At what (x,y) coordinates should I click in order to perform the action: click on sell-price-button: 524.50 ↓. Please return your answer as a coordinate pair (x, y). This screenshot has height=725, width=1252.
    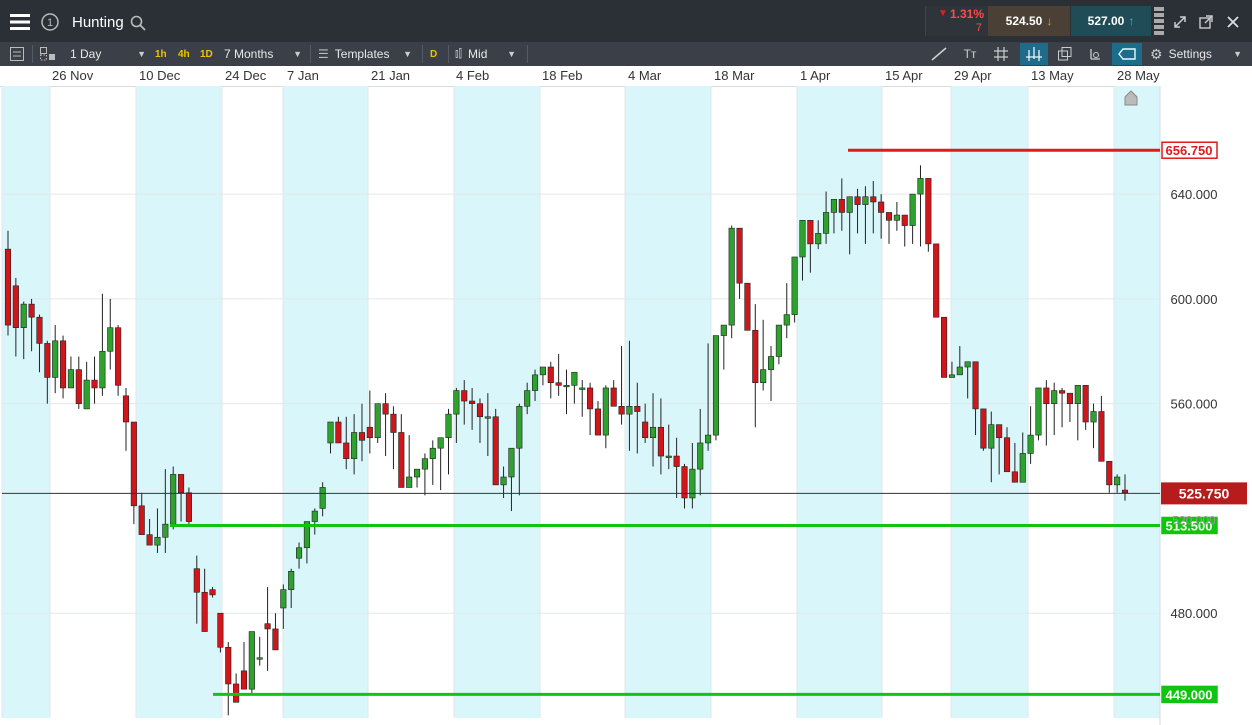
    Looking at the image, I should click on (1029, 21).